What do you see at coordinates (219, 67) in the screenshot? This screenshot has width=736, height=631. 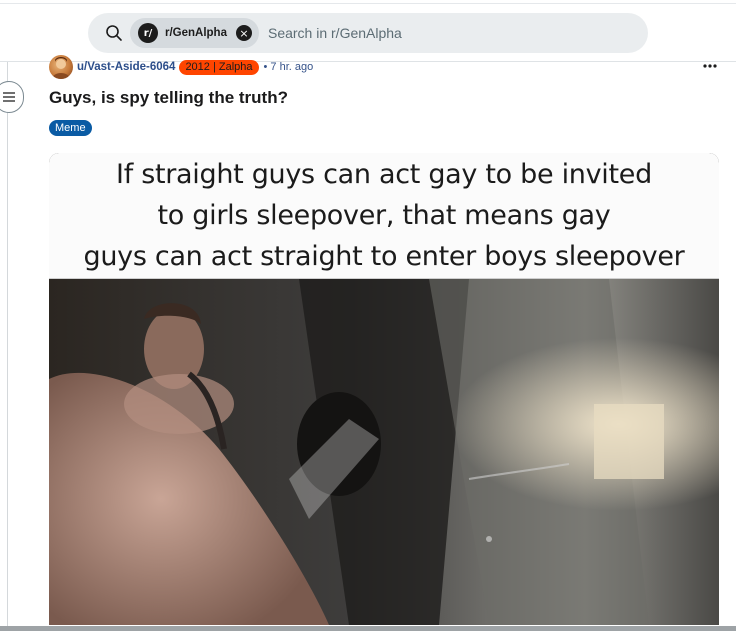 I see `user-flair: 2012 | Zalpha` at bounding box center [219, 67].